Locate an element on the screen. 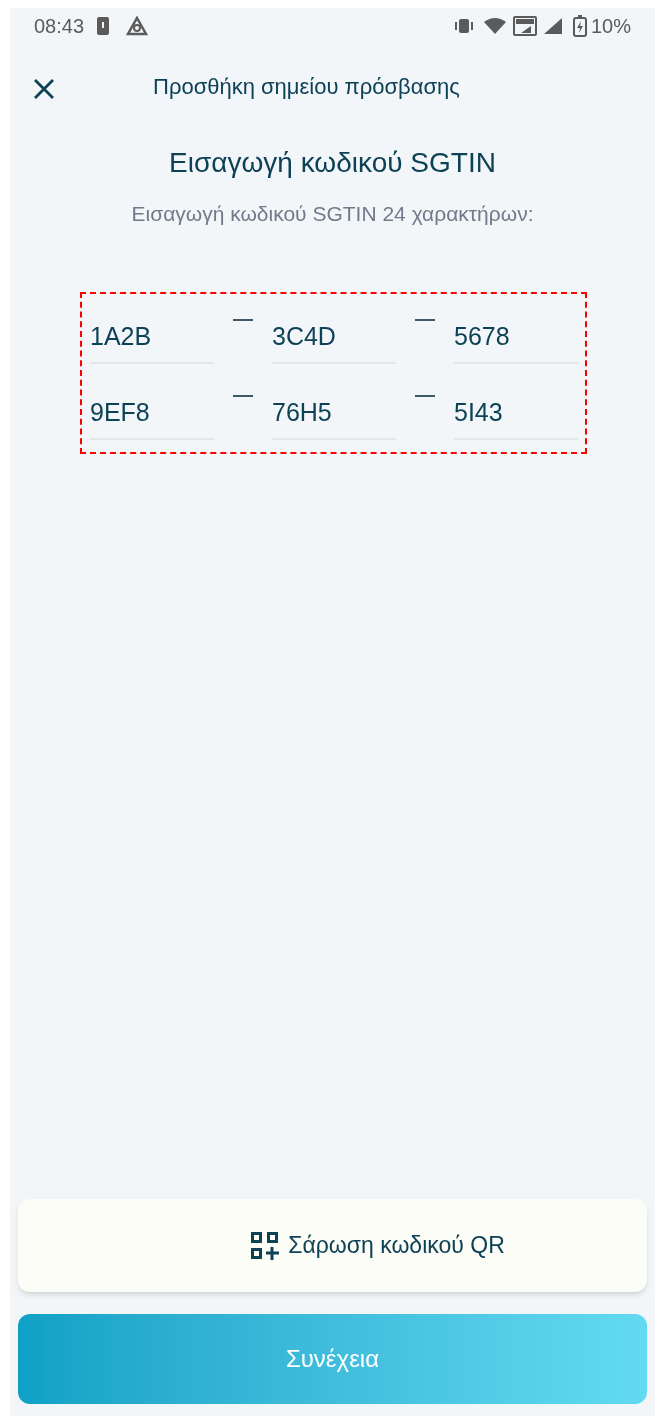 The height and width of the screenshot is (1416, 655). scan-qr-button: Σάρωση κωδικού QR is located at coordinates (332, 1245).